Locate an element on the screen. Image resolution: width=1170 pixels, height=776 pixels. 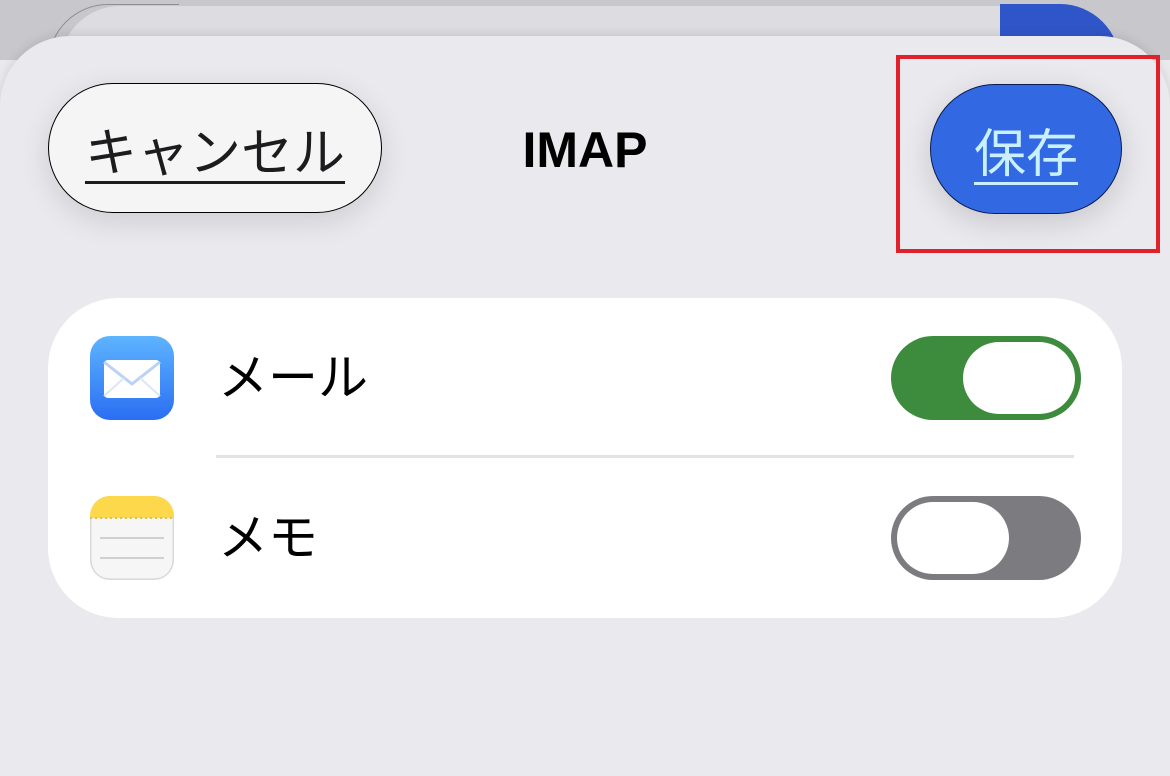
mail-icon is located at coordinates (132, 378).